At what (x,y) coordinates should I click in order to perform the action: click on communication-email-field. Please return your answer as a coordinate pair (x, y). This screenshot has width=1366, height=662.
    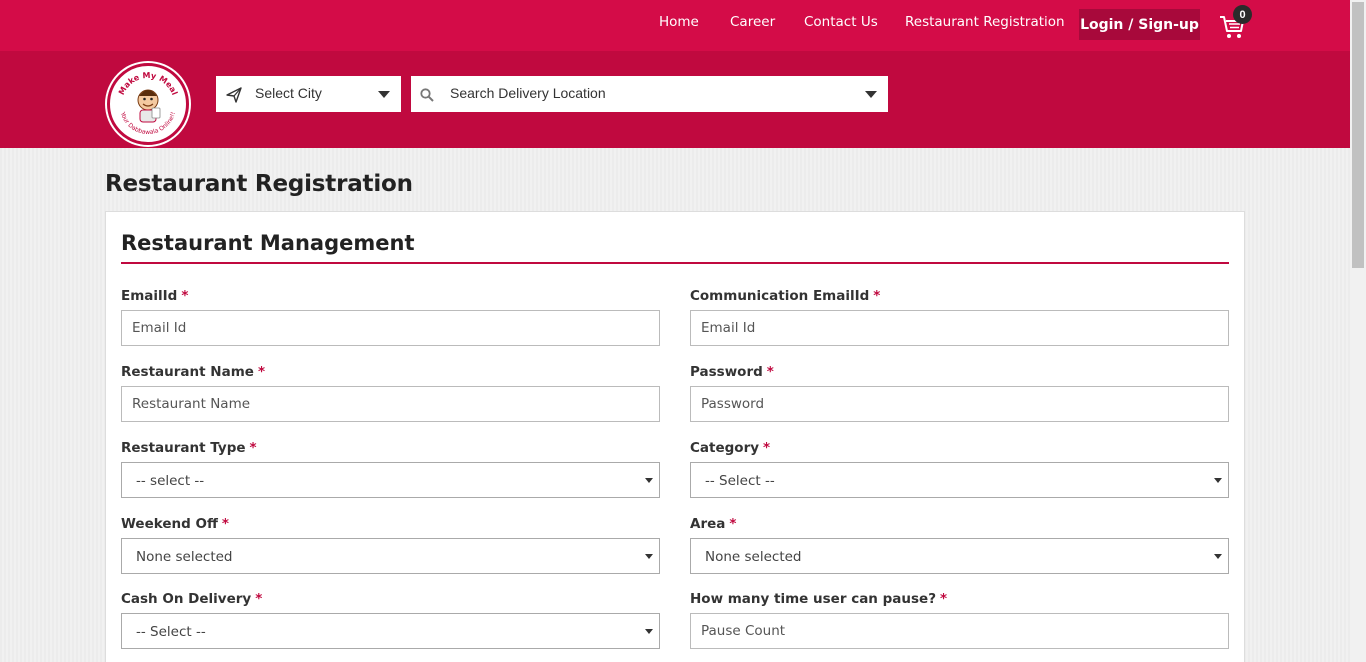
    Looking at the image, I should click on (959, 328).